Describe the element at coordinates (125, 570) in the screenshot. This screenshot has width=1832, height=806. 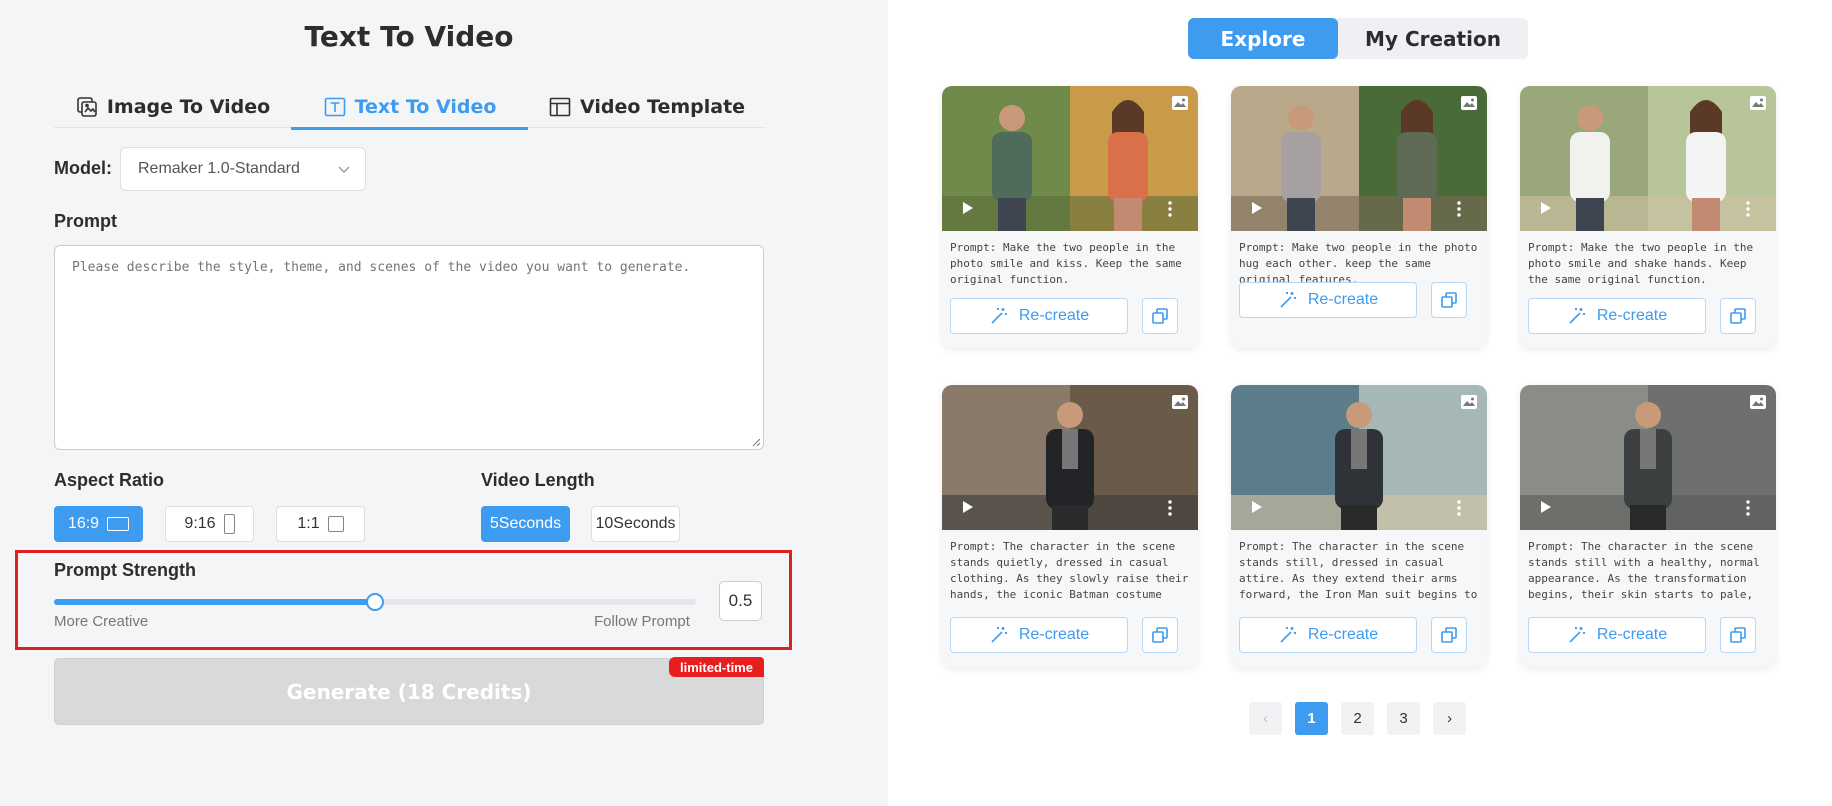
I see `prompt-strength-label: Prompt Strength` at that location.